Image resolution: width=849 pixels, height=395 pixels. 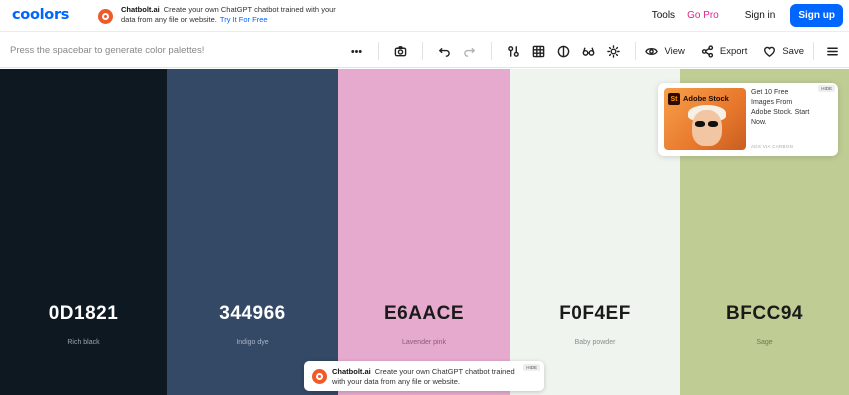 What do you see at coordinates (424, 314) in the screenshot?
I see `color-hex: E6AACE` at bounding box center [424, 314].